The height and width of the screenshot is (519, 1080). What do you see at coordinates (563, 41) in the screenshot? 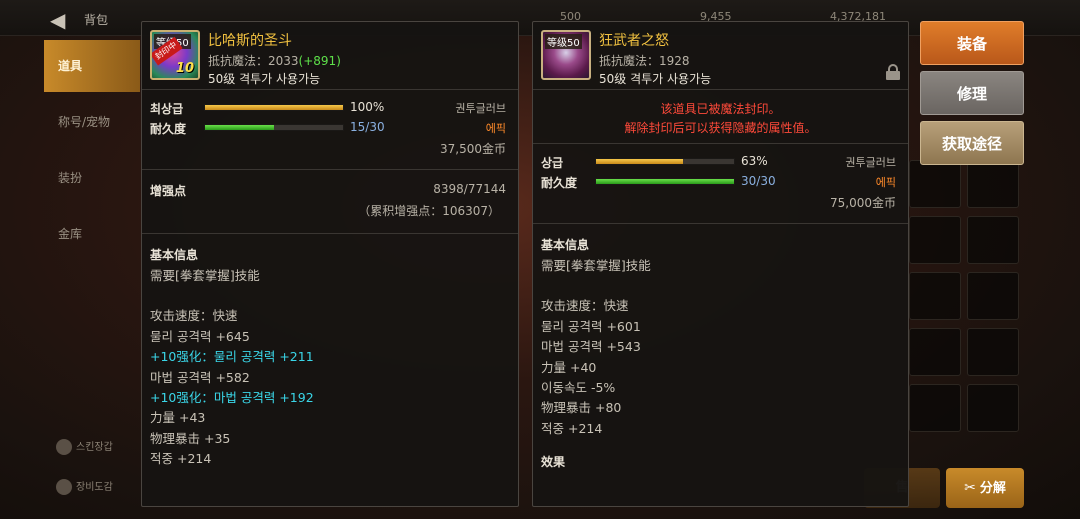
I see `level-badge: 等级50` at bounding box center [563, 41].